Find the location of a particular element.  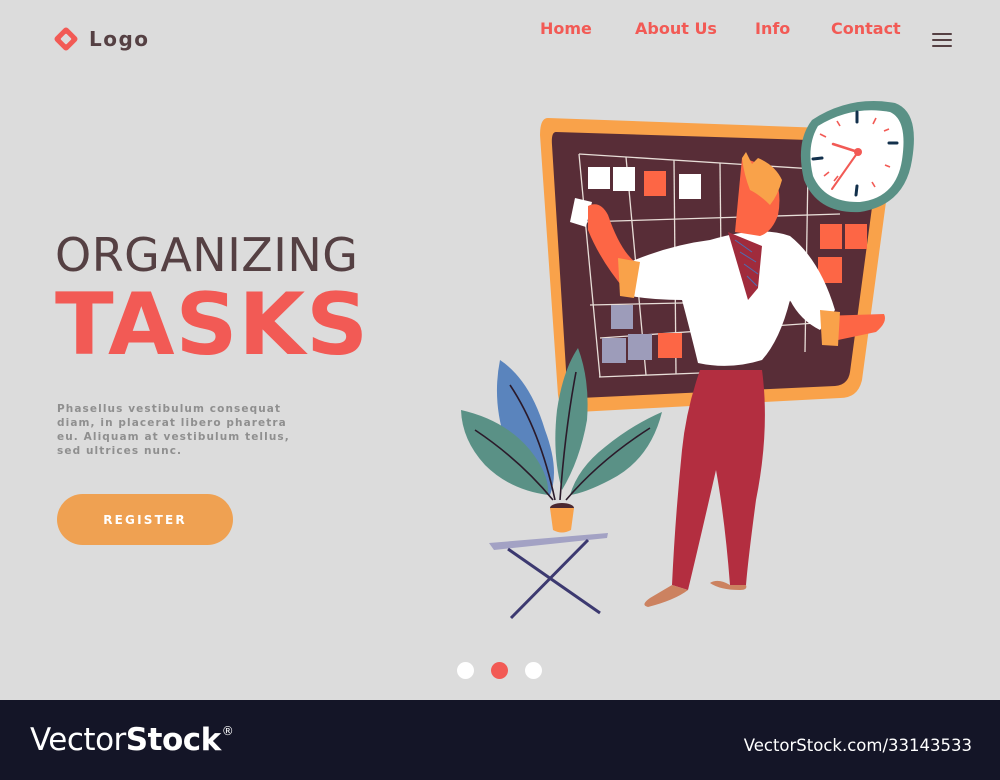

side-table is located at coordinates (548, 576).